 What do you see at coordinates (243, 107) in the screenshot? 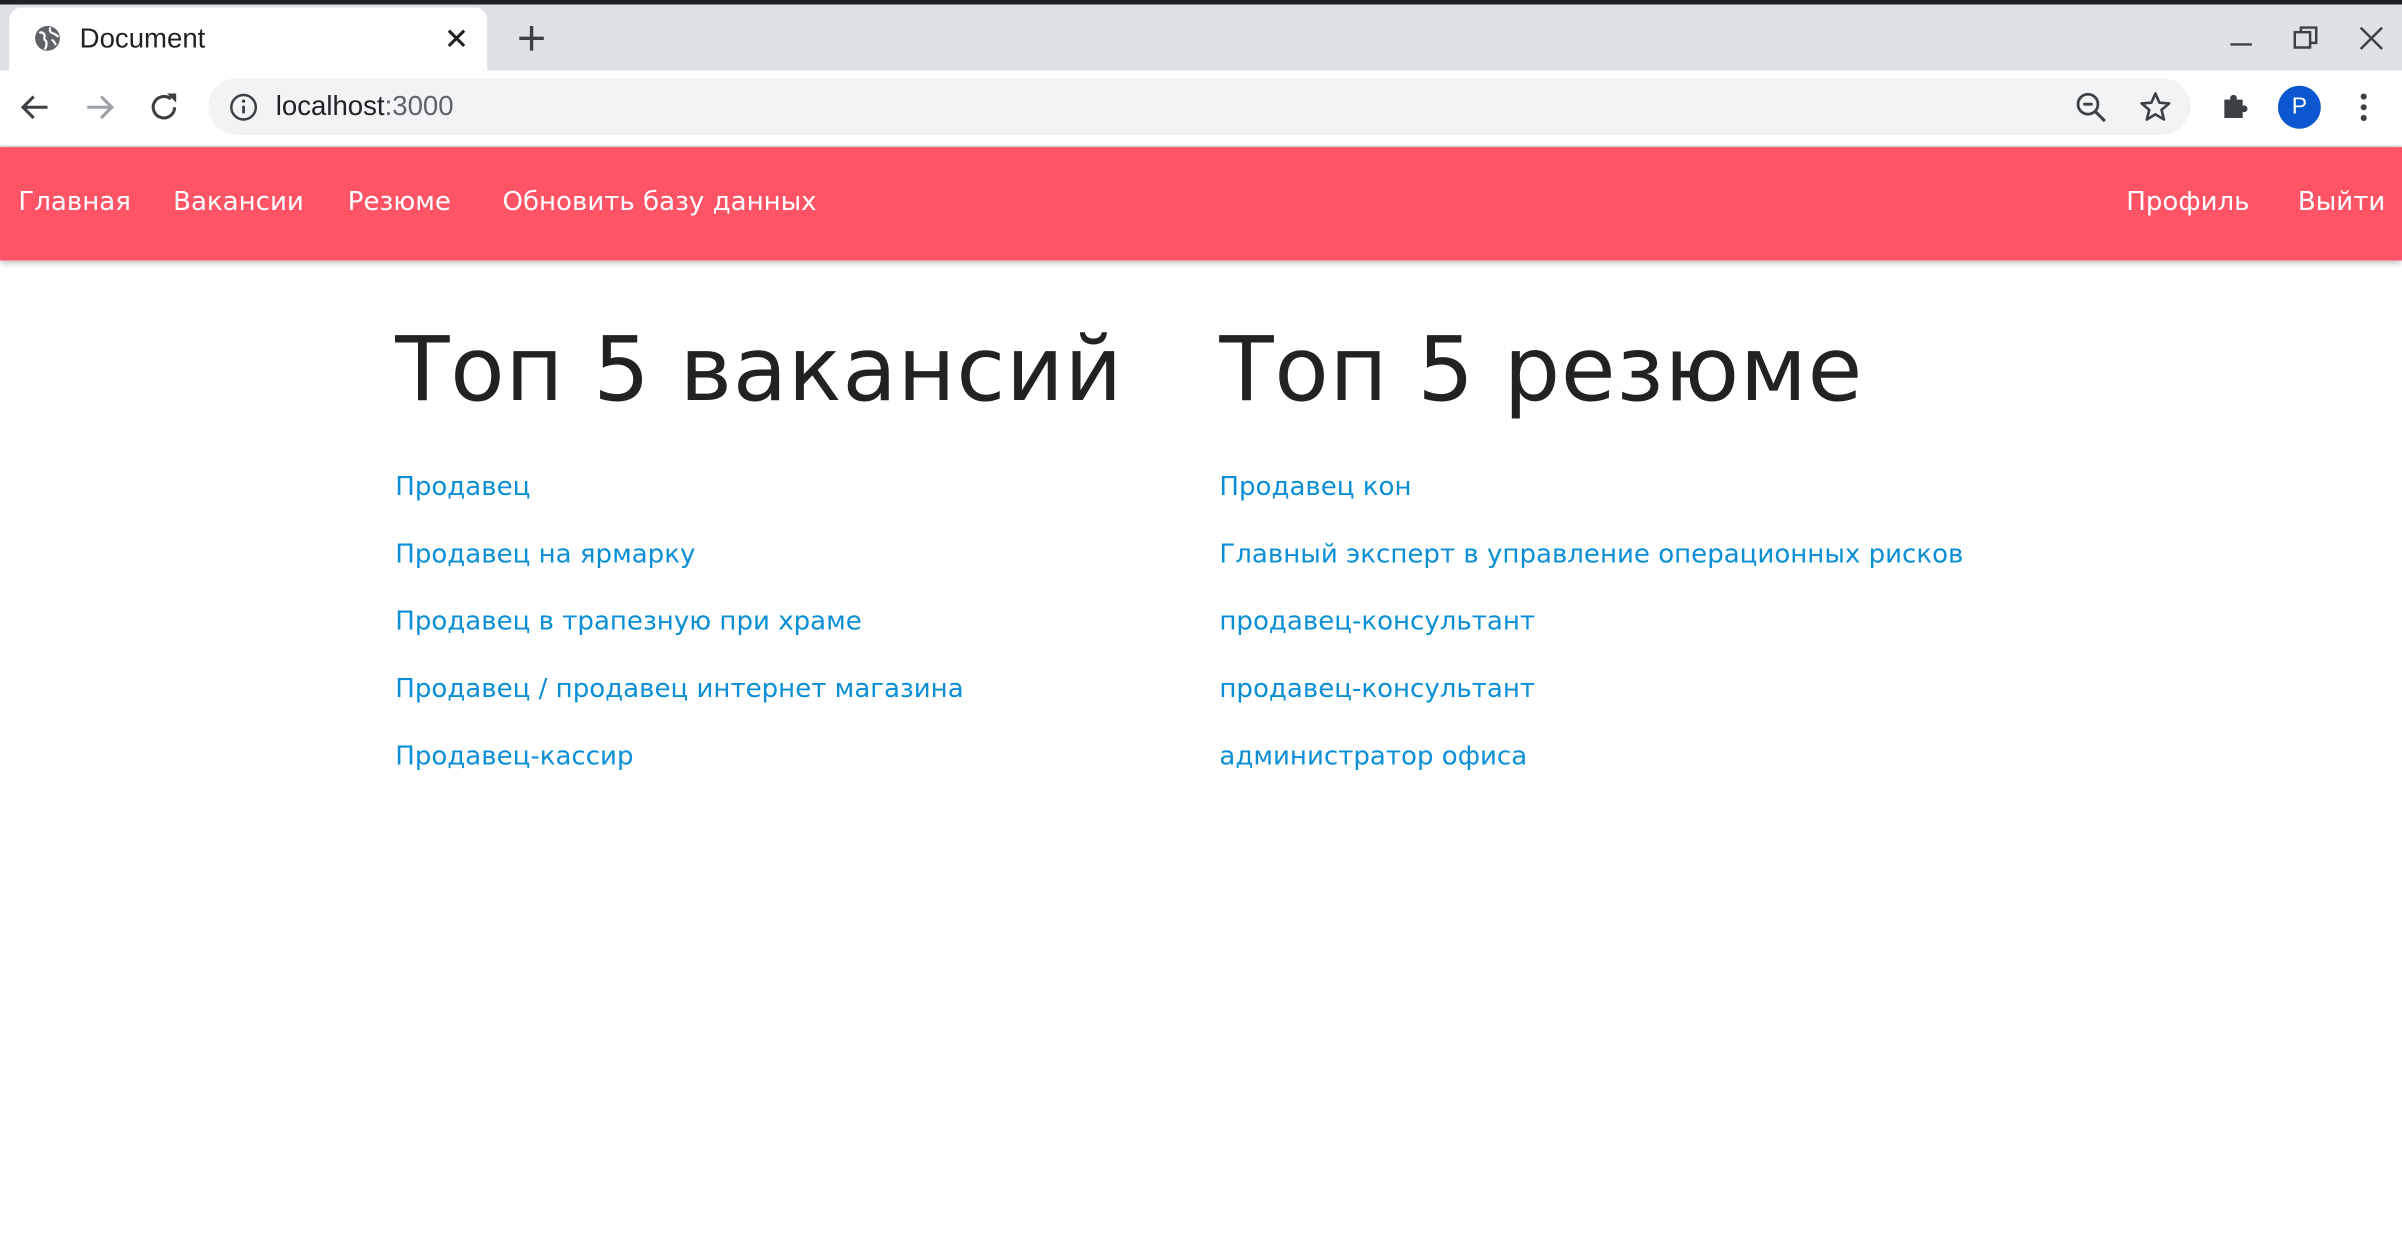
I see `info-icon` at bounding box center [243, 107].